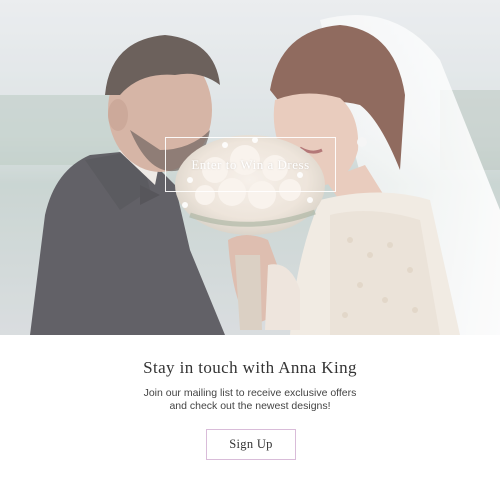  I want to click on newsletter-description-line2: and check out the newest designs!, so click(250, 406).